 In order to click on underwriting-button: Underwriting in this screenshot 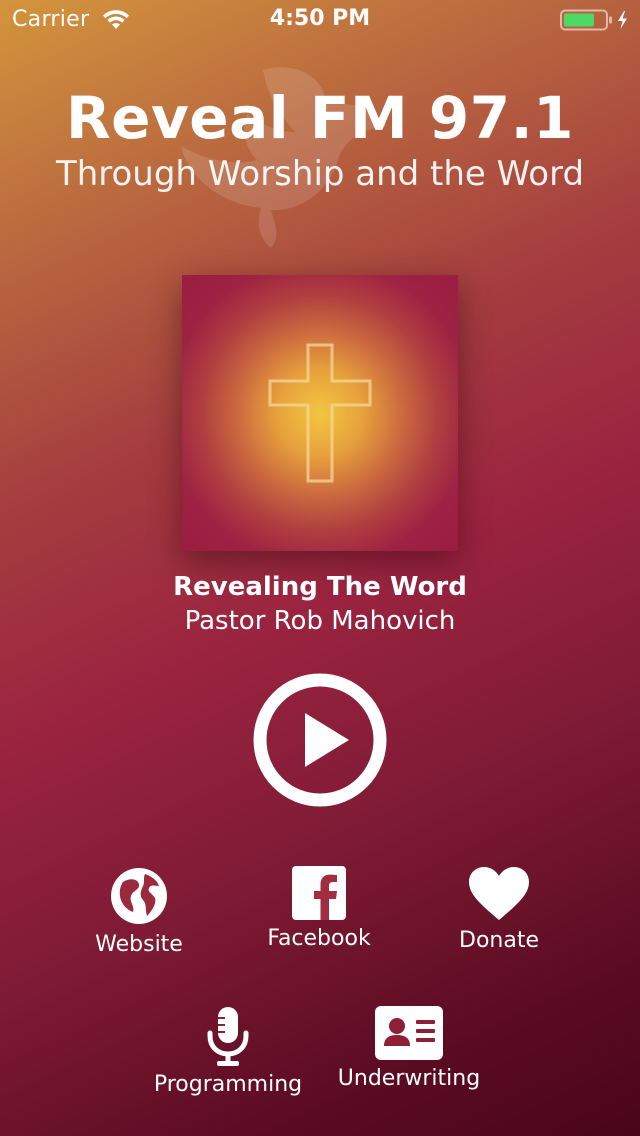, I will do `click(409, 1048)`.